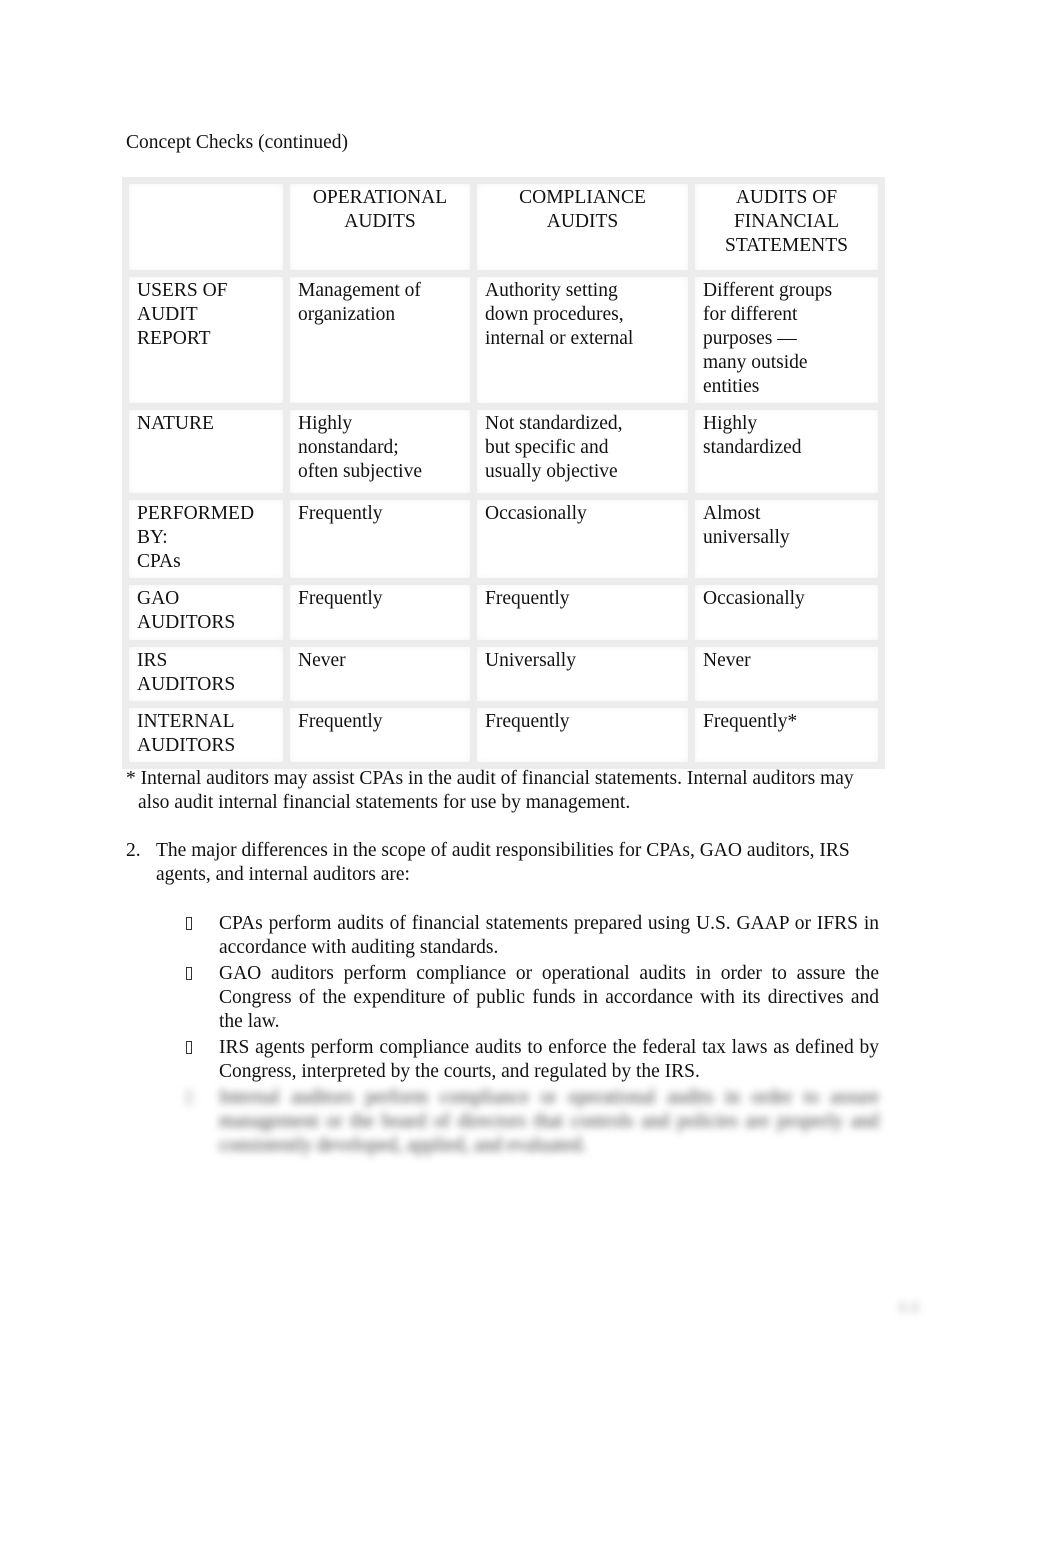 The image size is (1062, 1561). What do you see at coordinates (206, 451) in the screenshot?
I see `row-label: NATURE` at bounding box center [206, 451].